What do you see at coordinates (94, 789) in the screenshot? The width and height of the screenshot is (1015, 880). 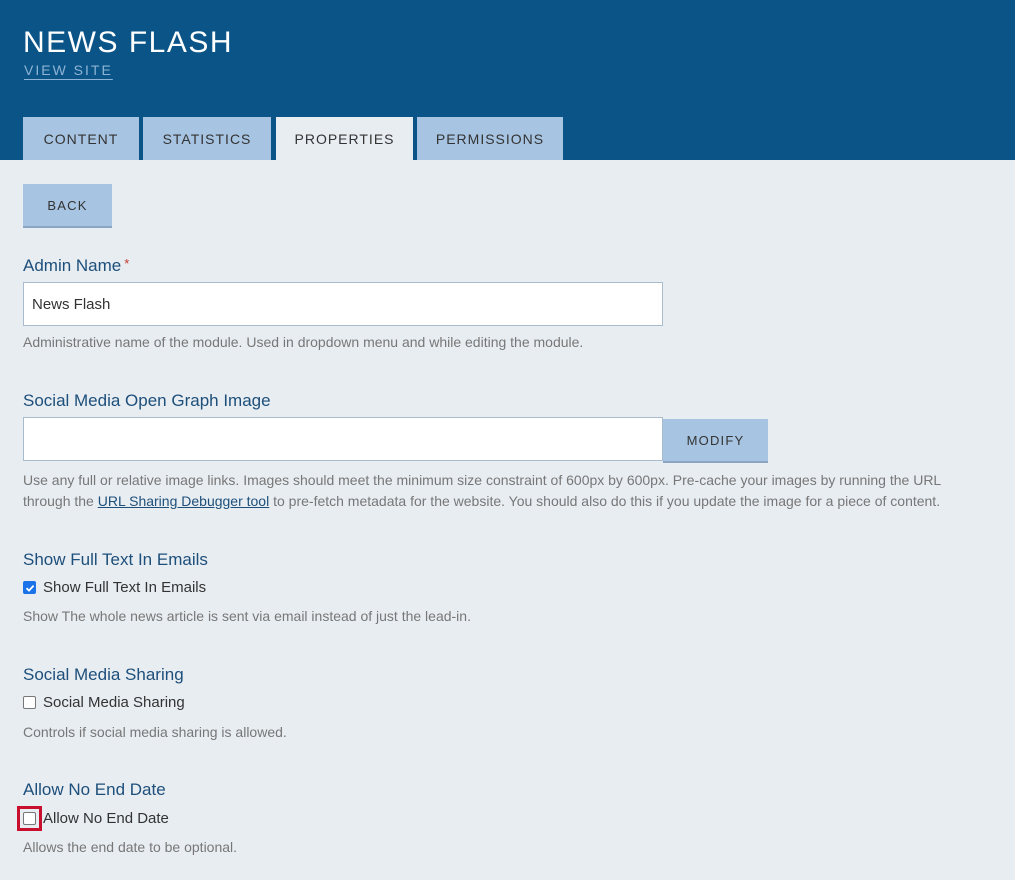 I see `no-end-date-label: Allow No End Date` at bounding box center [94, 789].